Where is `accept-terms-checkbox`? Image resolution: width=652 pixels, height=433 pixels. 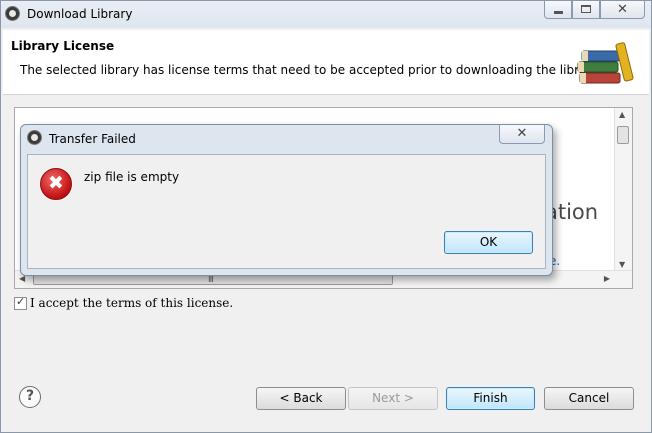 accept-terms-checkbox is located at coordinates (20, 302).